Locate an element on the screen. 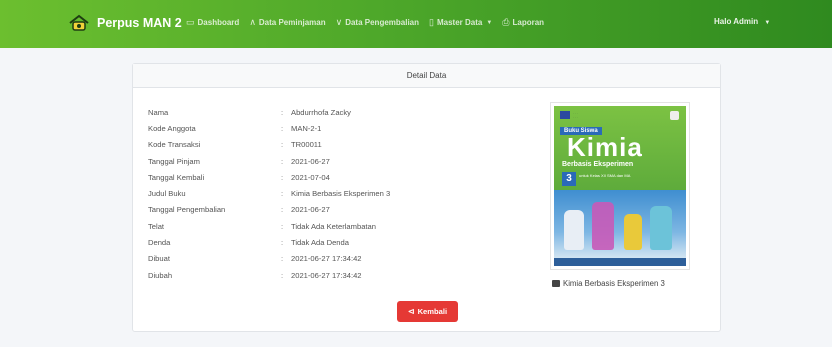 This screenshot has height=347, width=832. field-label: Tanggal Pengembalian is located at coordinates (187, 210).